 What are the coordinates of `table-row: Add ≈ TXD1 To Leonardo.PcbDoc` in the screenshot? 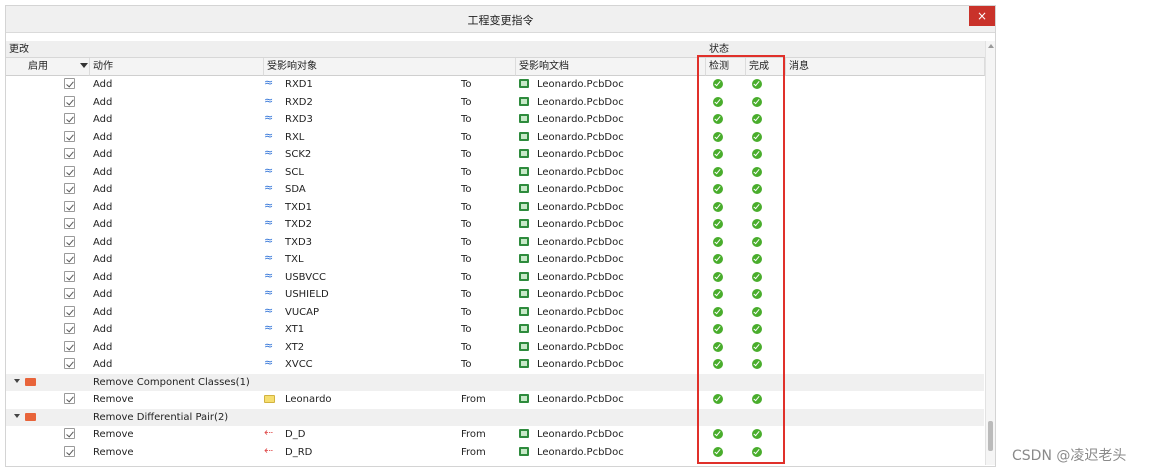 It's located at (495, 208).